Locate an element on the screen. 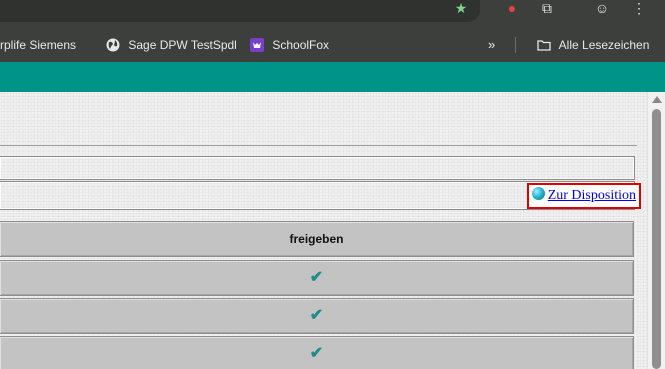 The width and height of the screenshot is (665, 369). all-bookmarks-label: Alle Lesezeichen is located at coordinates (604, 45).